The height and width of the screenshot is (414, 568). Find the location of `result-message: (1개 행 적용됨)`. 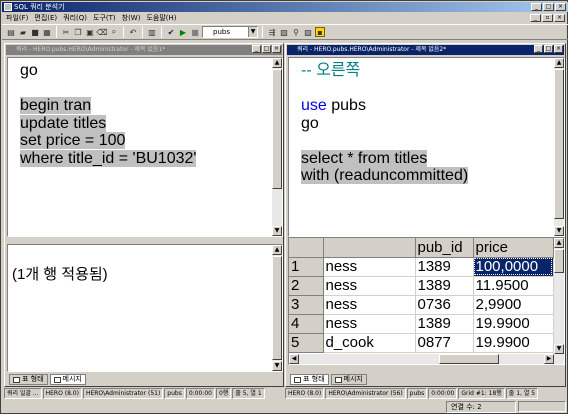

result-message: (1개 행 적용됨) is located at coordinates (60, 274).